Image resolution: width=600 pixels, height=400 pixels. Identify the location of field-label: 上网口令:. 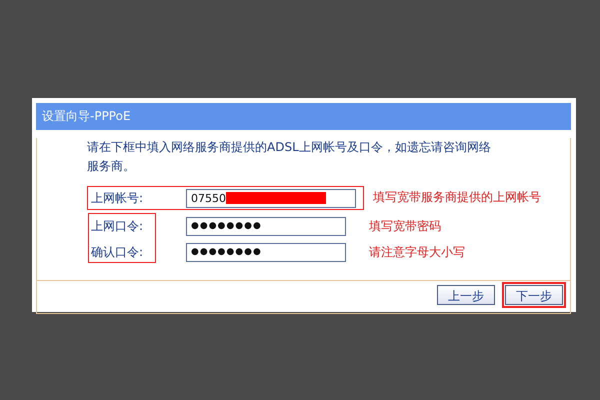
(117, 226).